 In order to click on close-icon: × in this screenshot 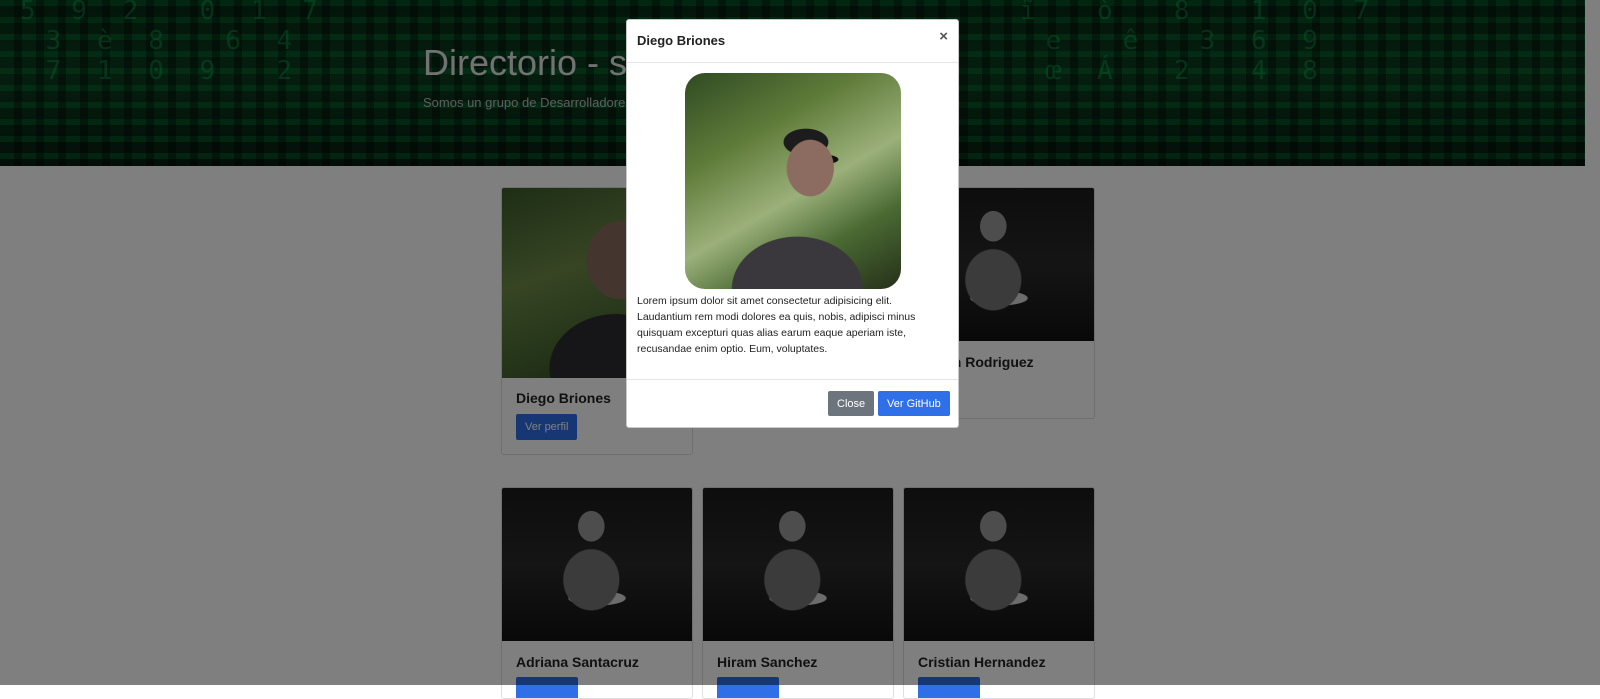, I will do `click(943, 36)`.